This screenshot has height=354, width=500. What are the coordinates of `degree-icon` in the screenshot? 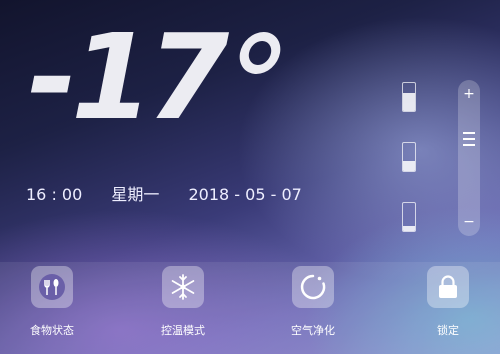 It's located at (260, 53).